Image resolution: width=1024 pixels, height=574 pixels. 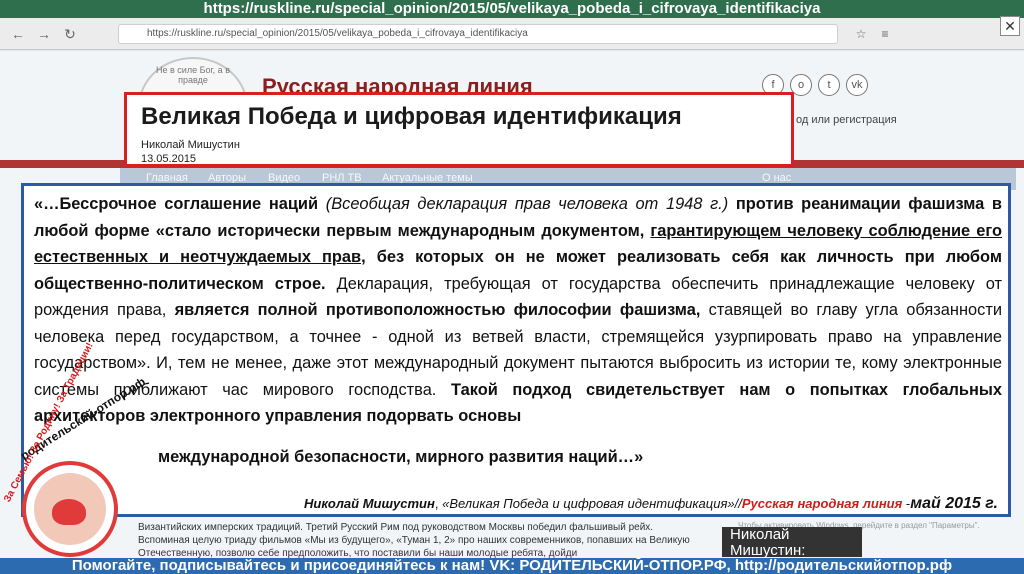 What do you see at coordinates (411, 116) in the screenshot?
I see `article-headline: Великая Победа и цифровая идентификация` at bounding box center [411, 116].